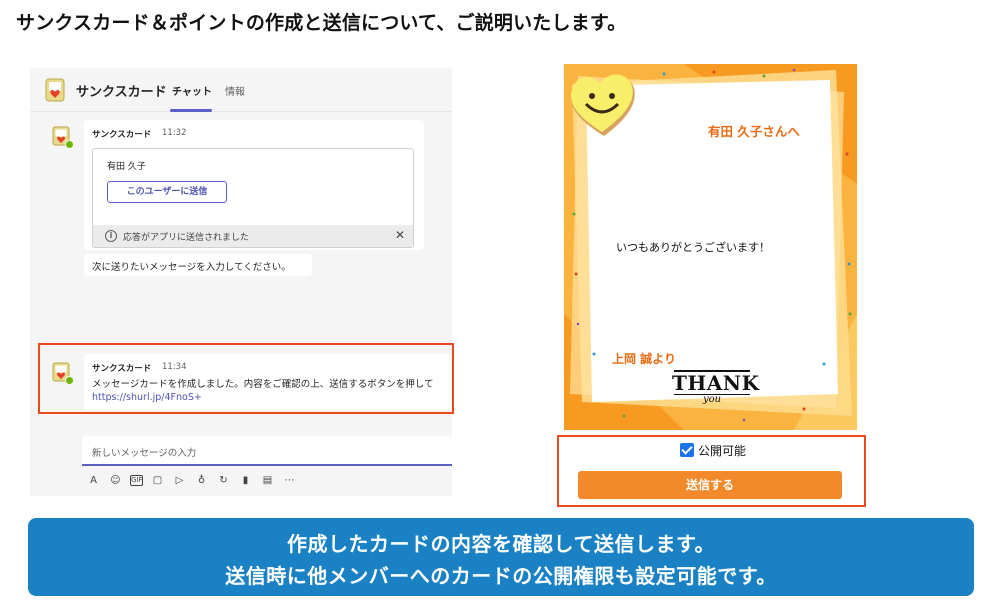 The height and width of the screenshot is (605, 1000). I want to click on thank-you-logo: THANK you, so click(716, 387).